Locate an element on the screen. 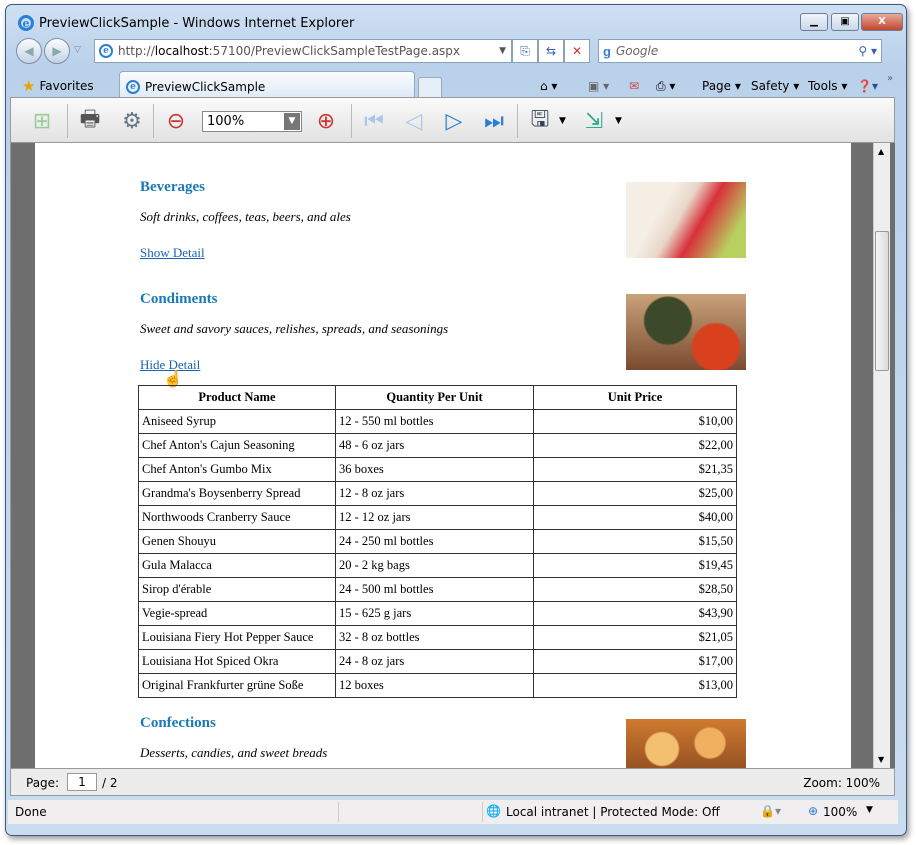  safety-menu: Safety ▾ is located at coordinates (775, 86).